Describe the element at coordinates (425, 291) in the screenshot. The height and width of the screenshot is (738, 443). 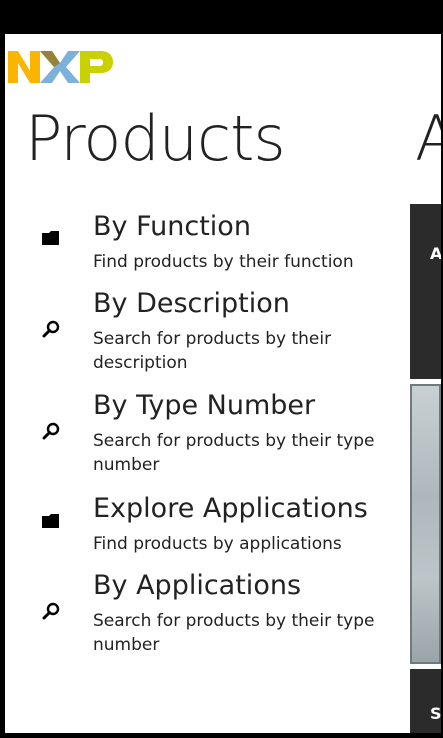
I see `peek-tile-top: A` at that location.